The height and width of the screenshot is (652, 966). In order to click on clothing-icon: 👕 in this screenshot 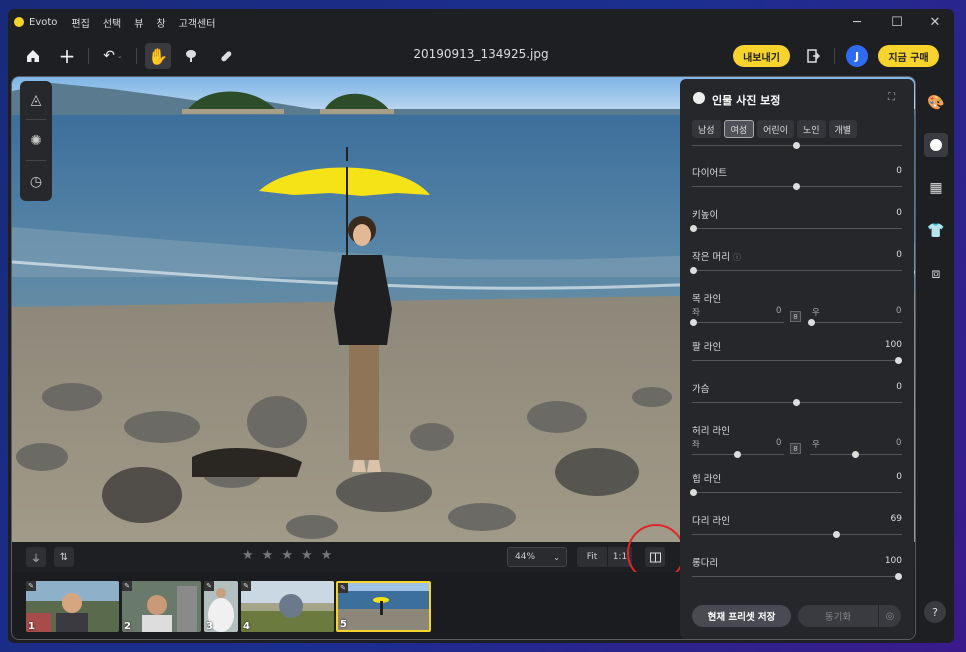, I will do `click(936, 231)`.